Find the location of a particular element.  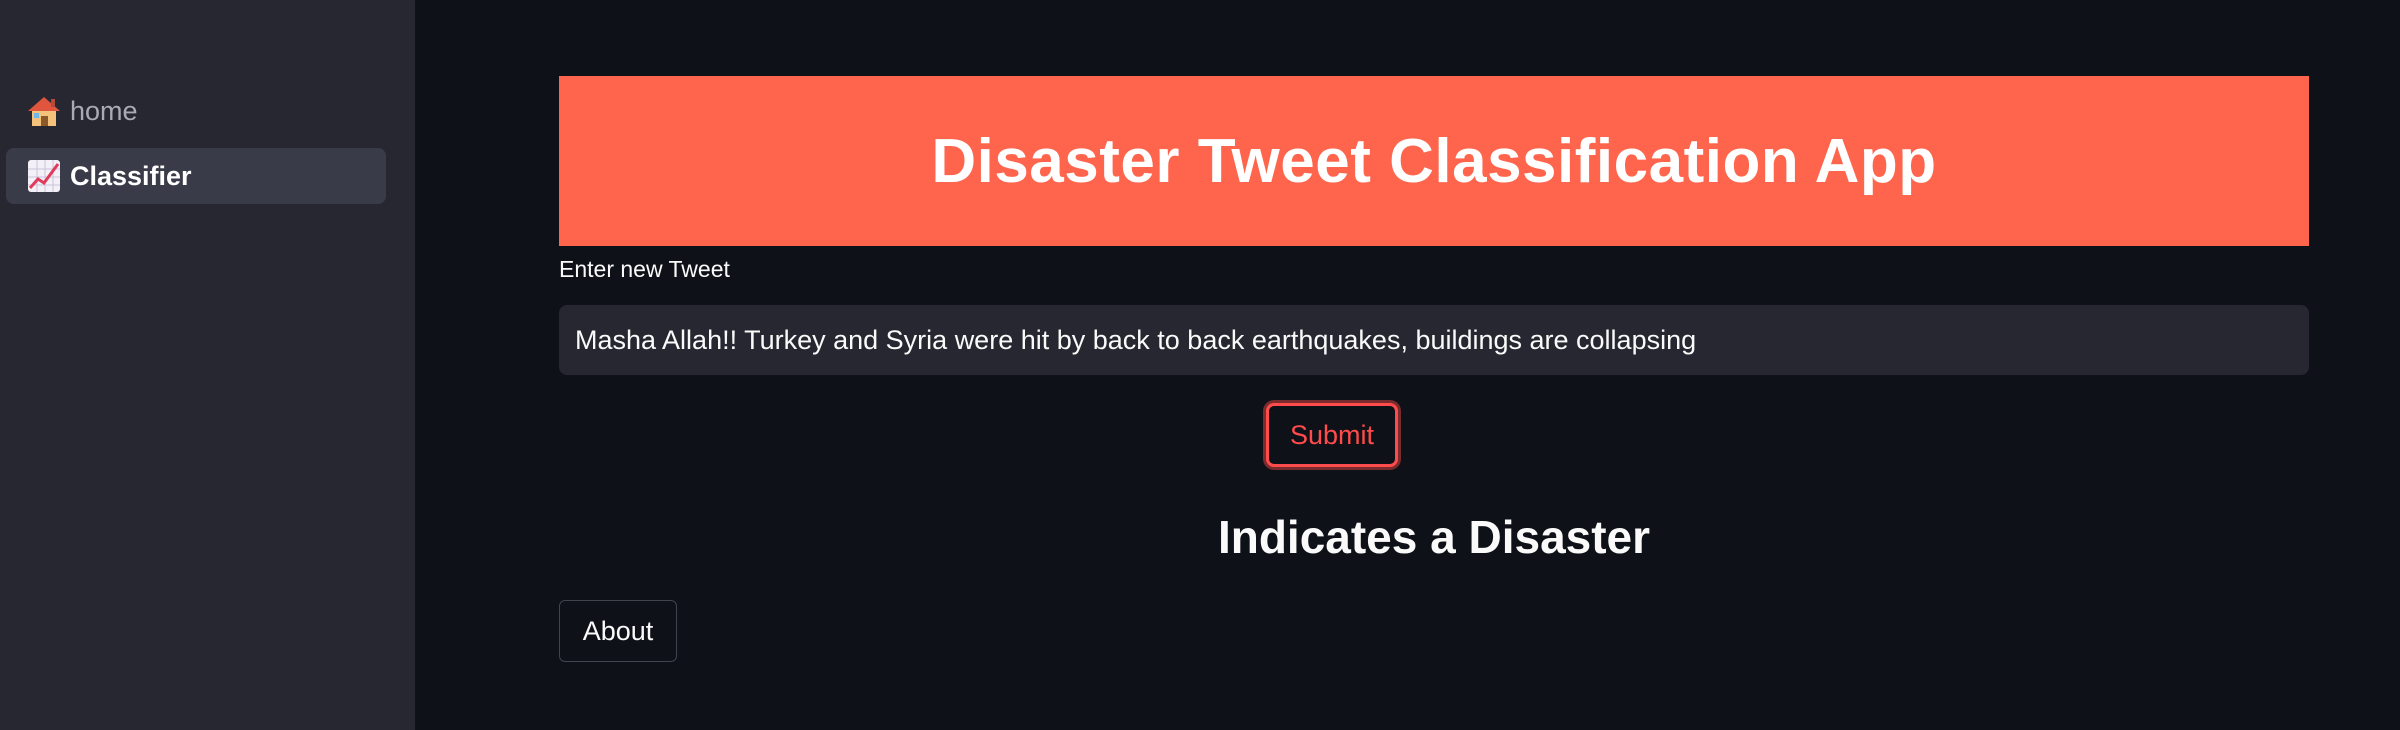

page-title: Disaster Tweet Classification App is located at coordinates (1434, 161).